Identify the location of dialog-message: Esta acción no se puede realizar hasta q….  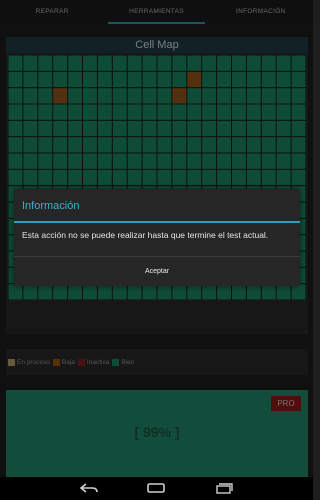
(145, 235).